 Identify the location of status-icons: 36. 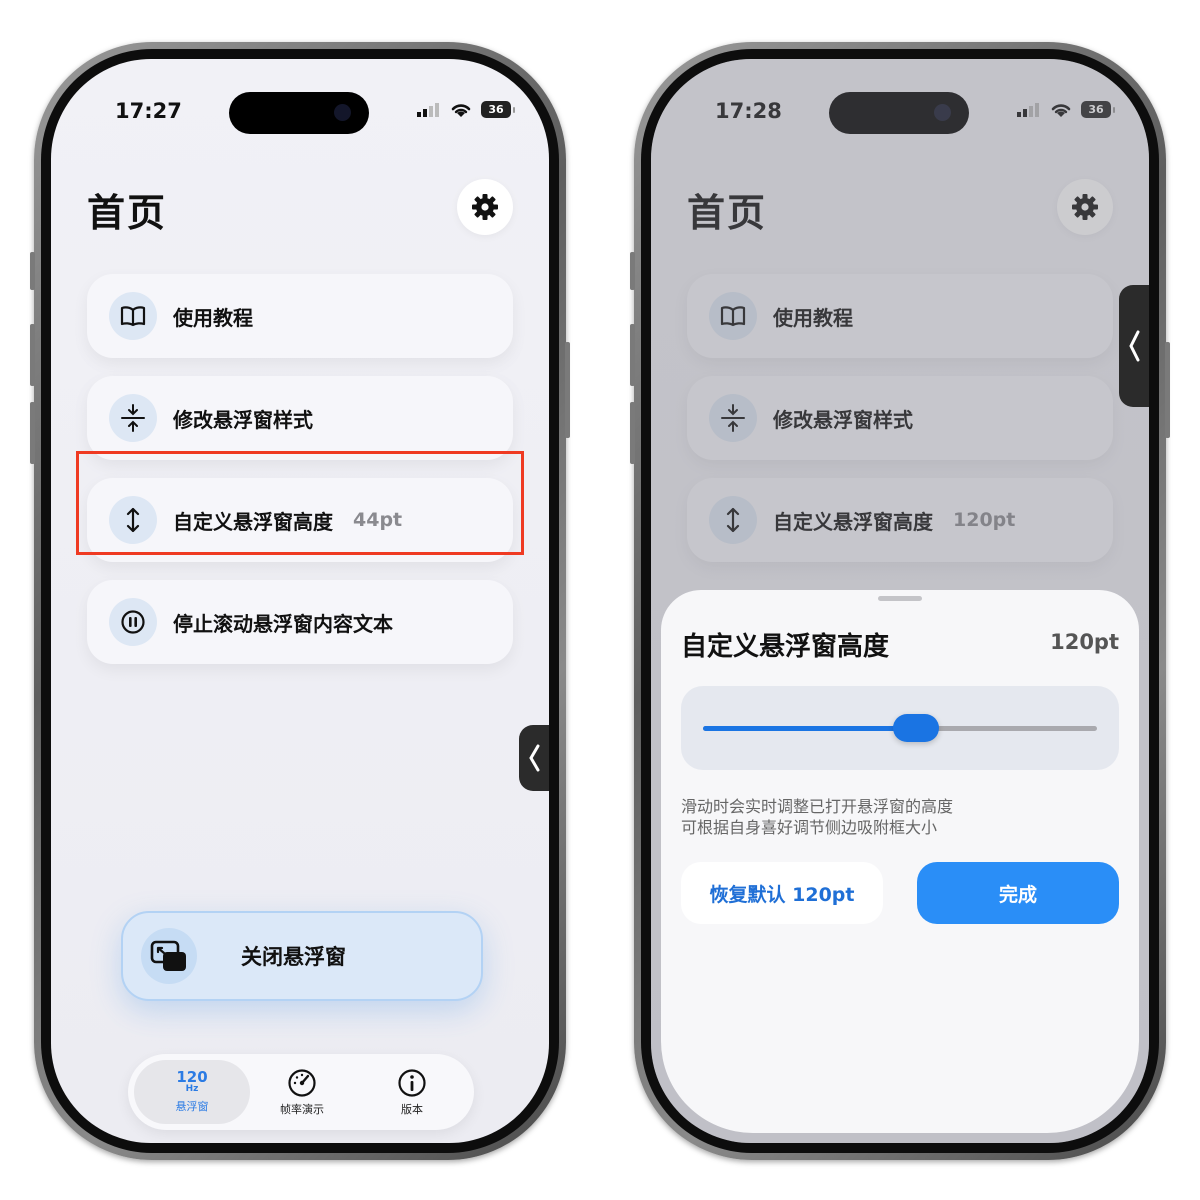
(466, 109).